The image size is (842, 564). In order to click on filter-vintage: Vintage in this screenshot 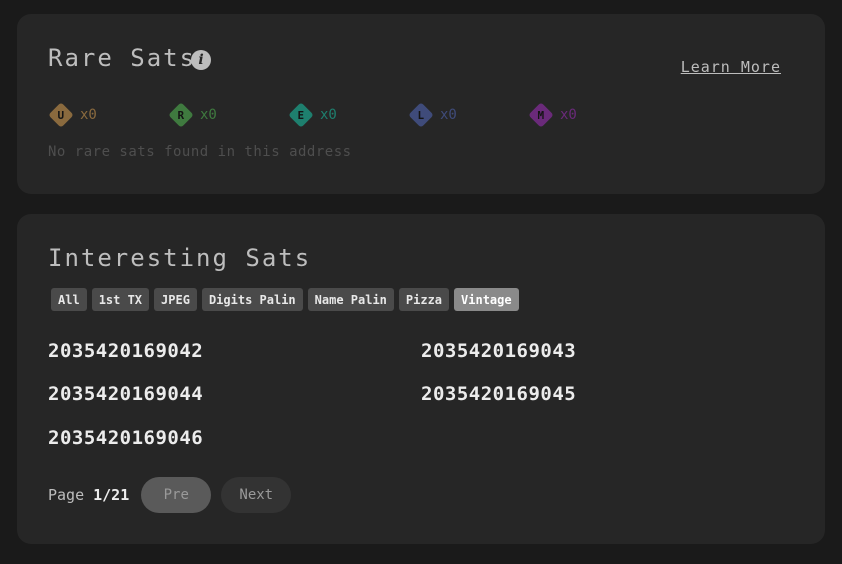, I will do `click(486, 299)`.